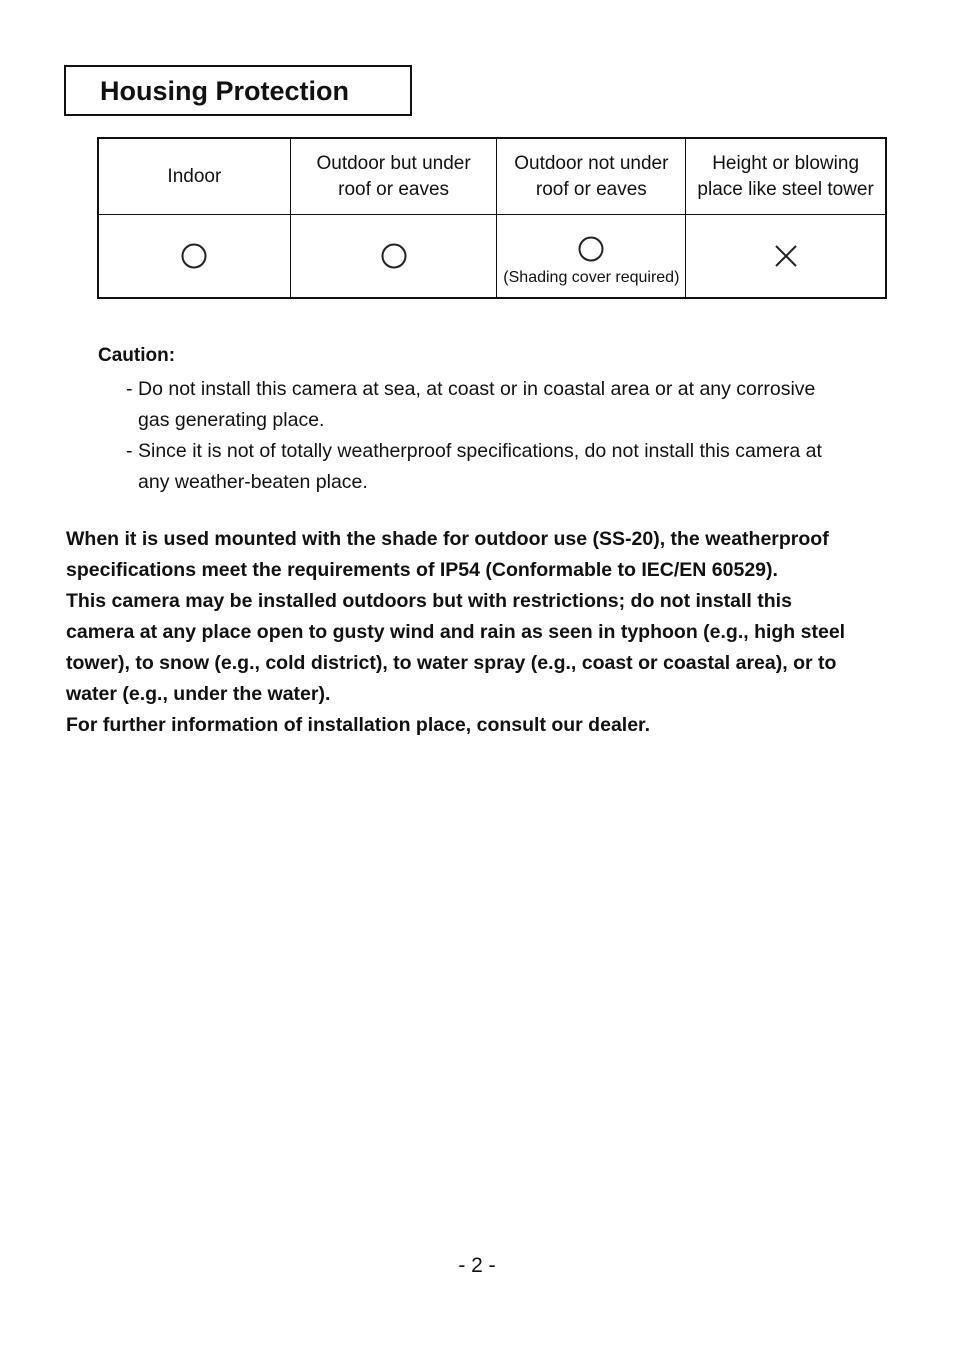 The image size is (954, 1352). Describe the element at coordinates (253, 482) in the screenshot. I see `caution-item-line2: any weather-beaten place.` at that location.